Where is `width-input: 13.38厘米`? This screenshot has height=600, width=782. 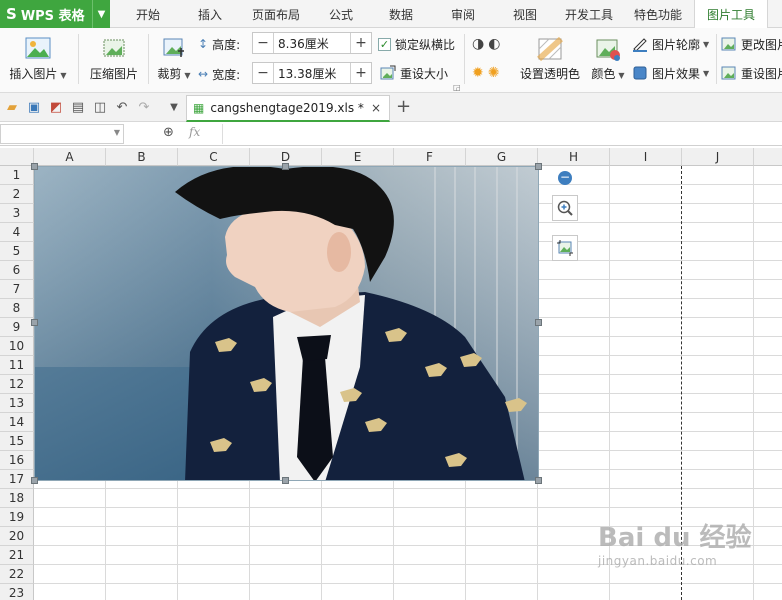
width-input: 13.38厘米 is located at coordinates (312, 73).